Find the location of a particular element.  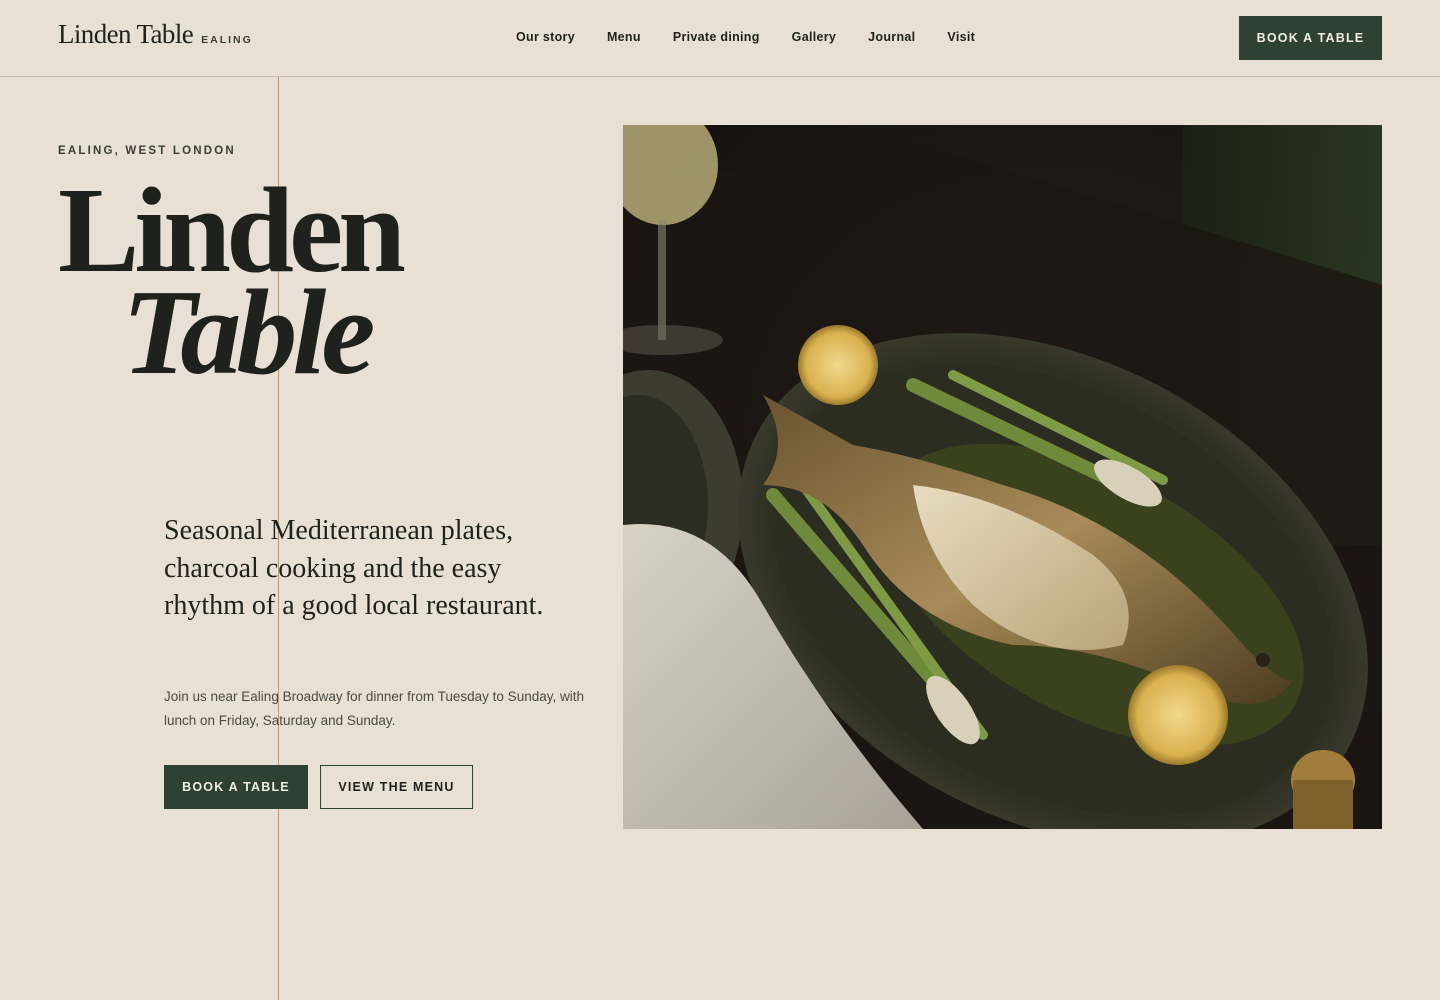

brand-name: Linden Table is located at coordinates (126, 34).